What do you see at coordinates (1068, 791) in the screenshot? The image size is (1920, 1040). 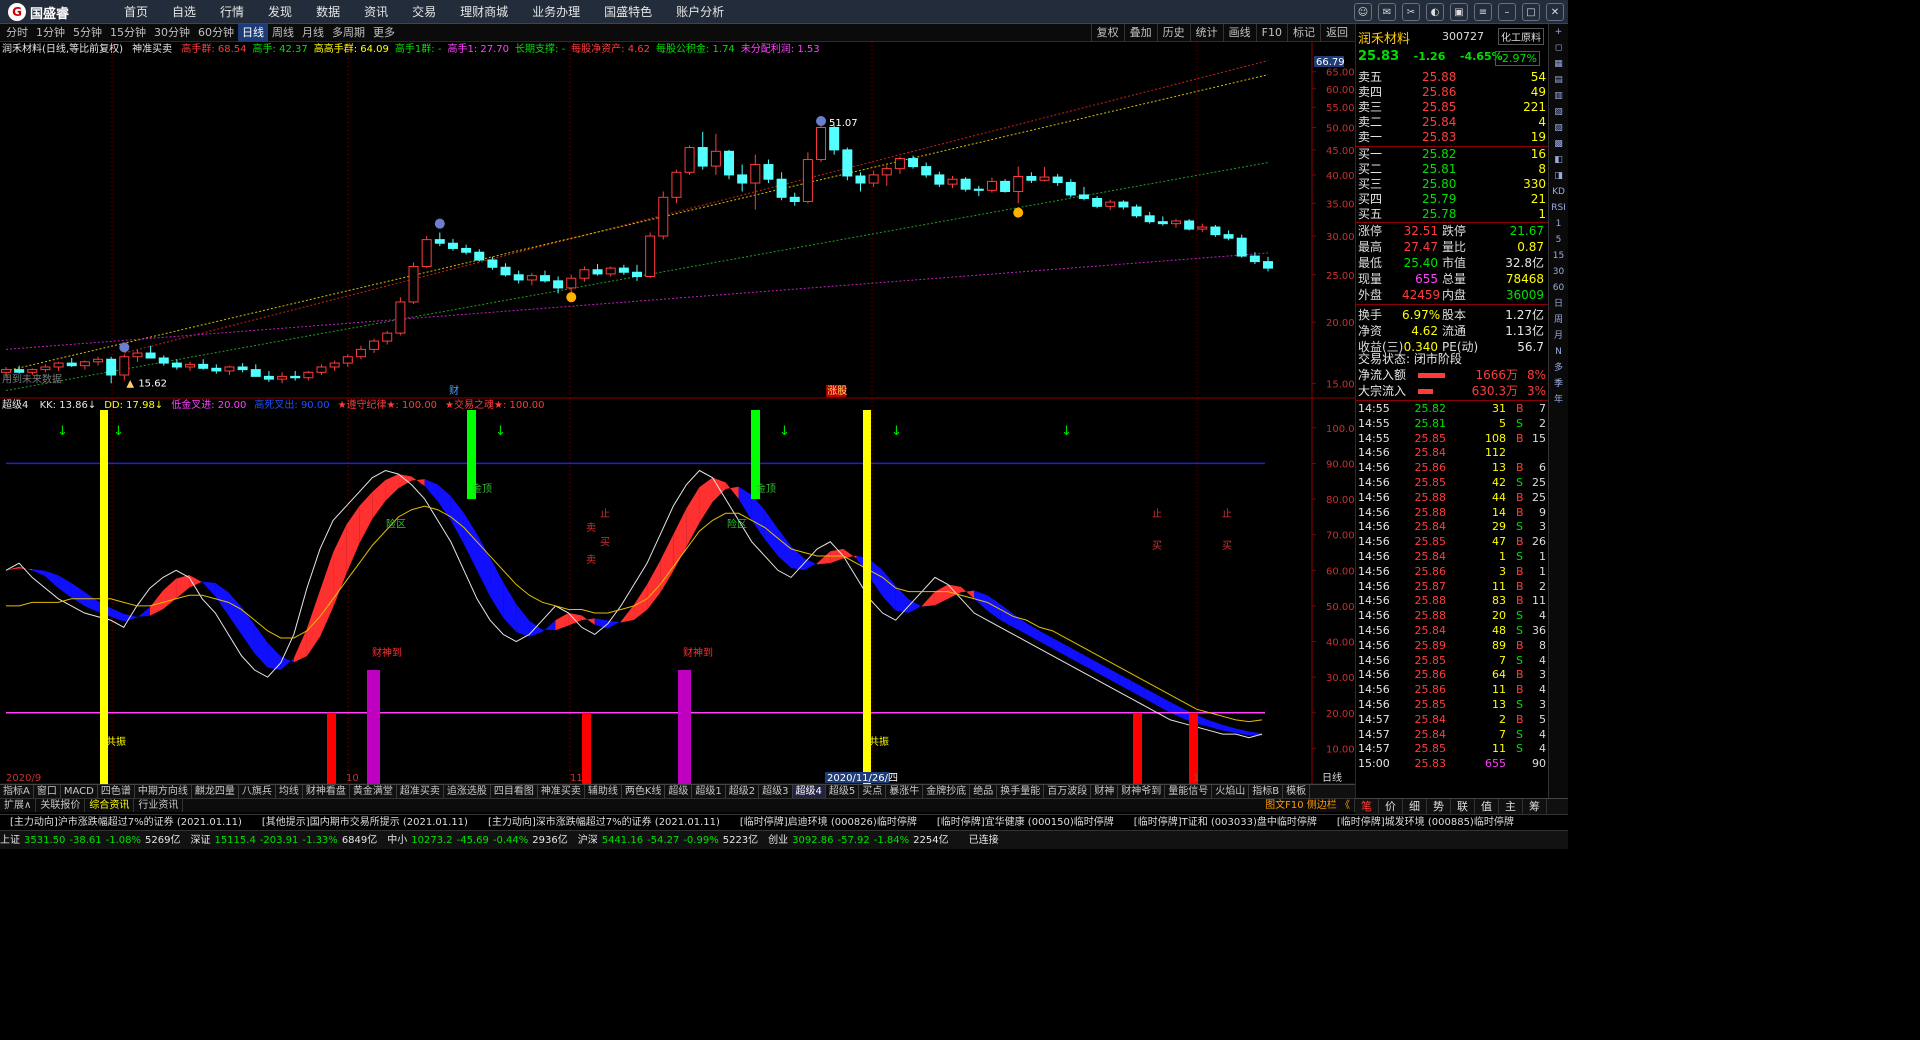 I see `indicator-tab: 百万波段` at bounding box center [1068, 791].